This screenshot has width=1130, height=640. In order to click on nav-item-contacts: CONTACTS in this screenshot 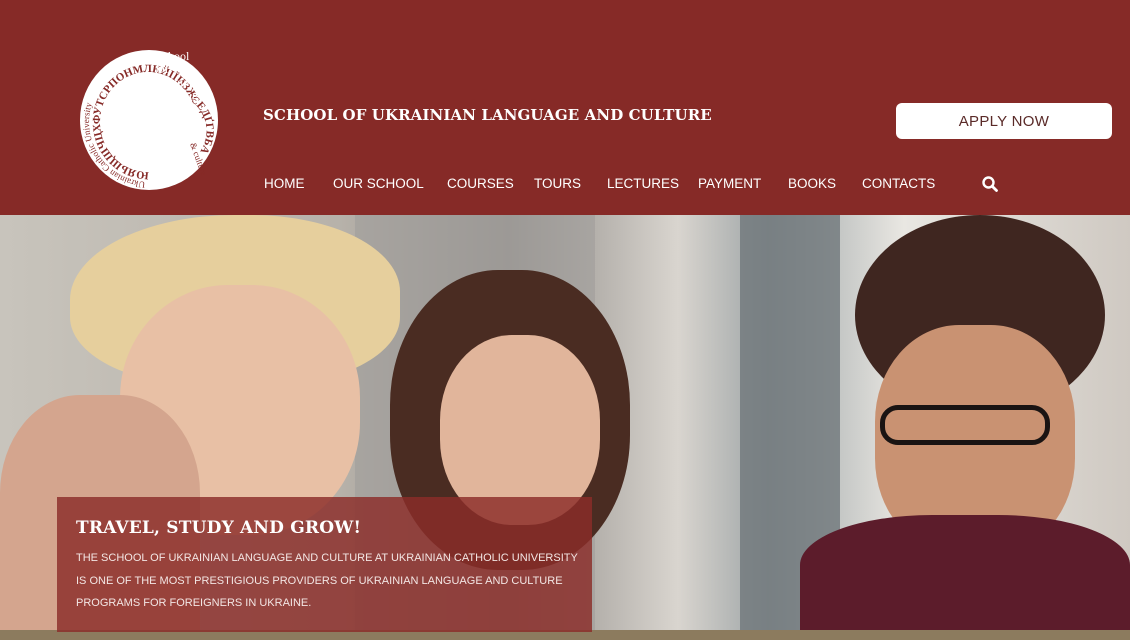, I will do `click(898, 183)`.